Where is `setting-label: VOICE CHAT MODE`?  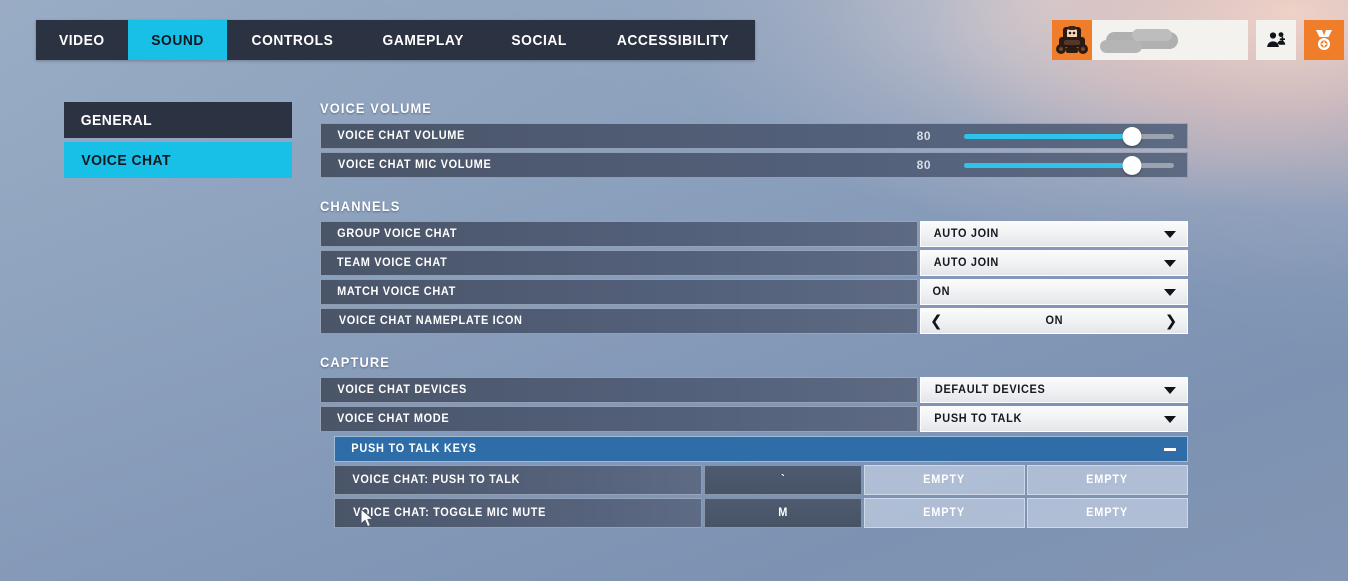 setting-label: VOICE CHAT MODE is located at coordinates (393, 419).